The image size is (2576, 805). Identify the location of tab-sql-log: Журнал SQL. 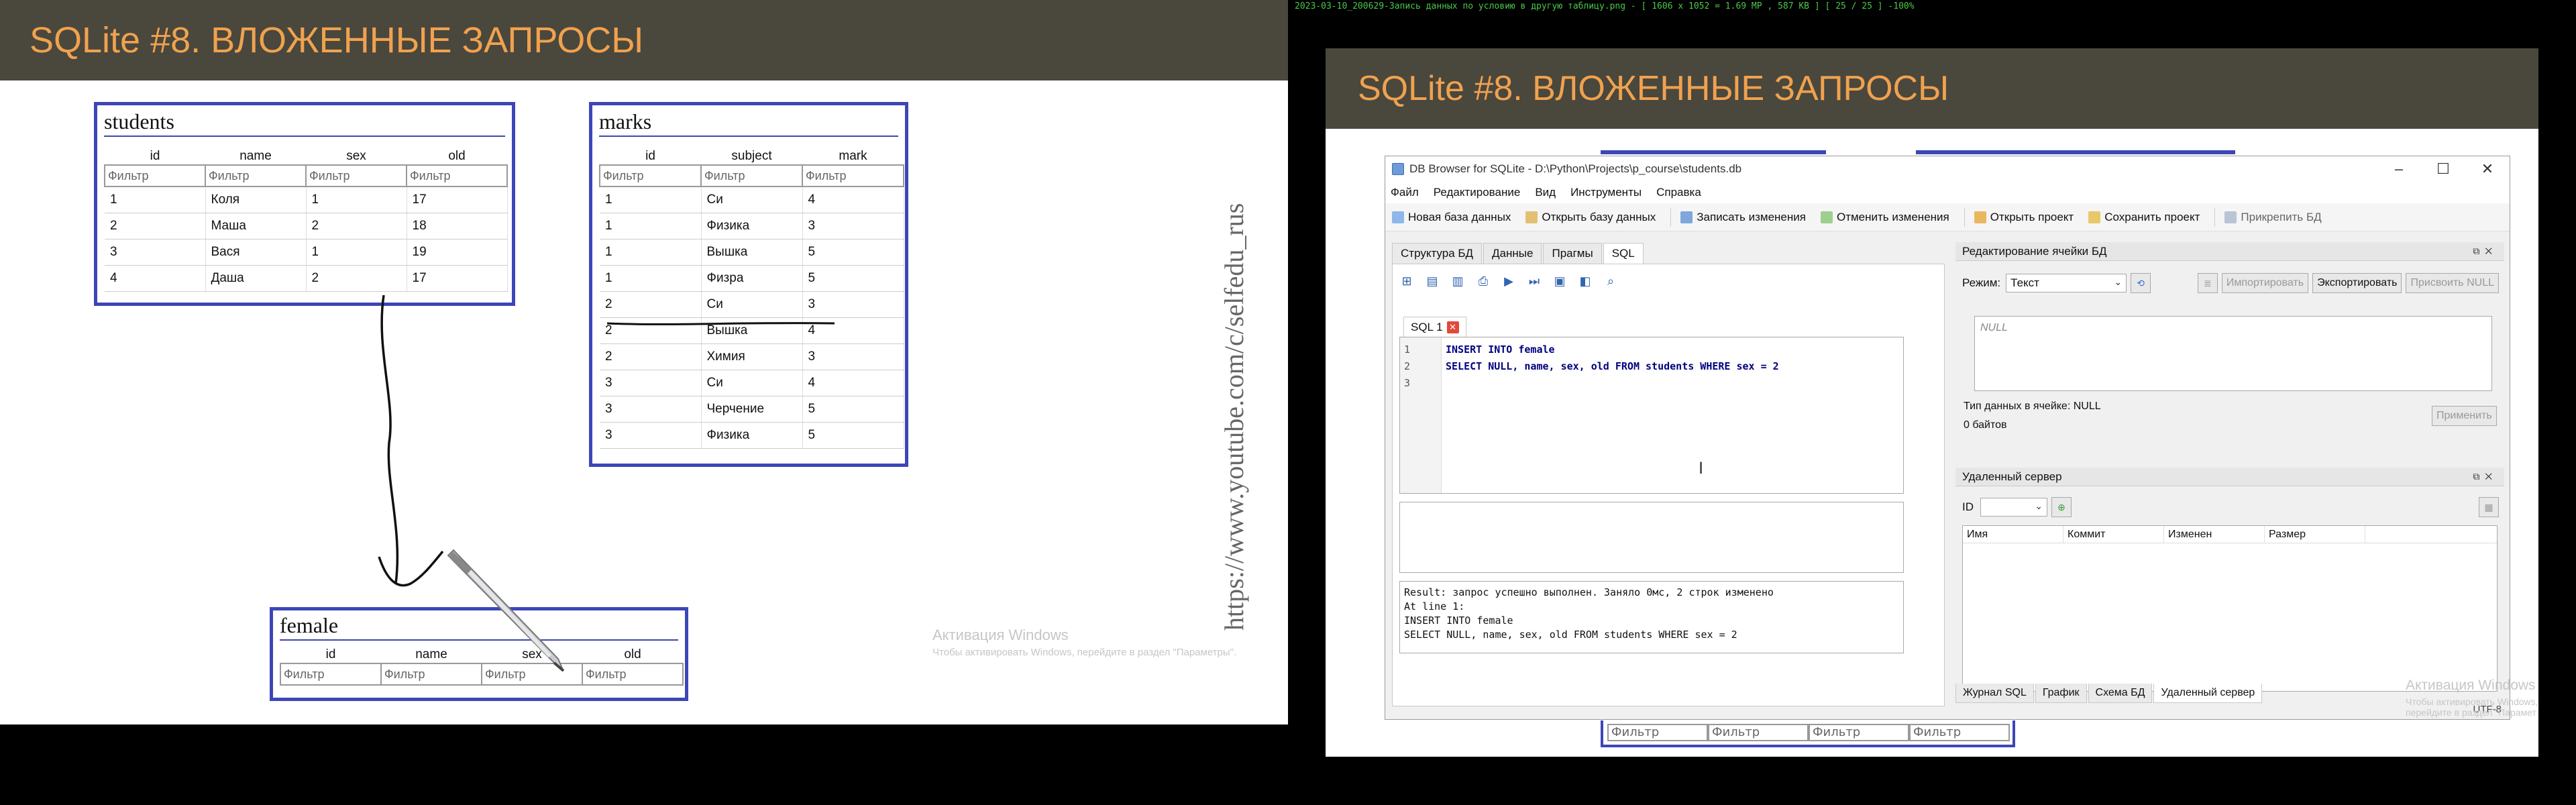
(1994, 693).